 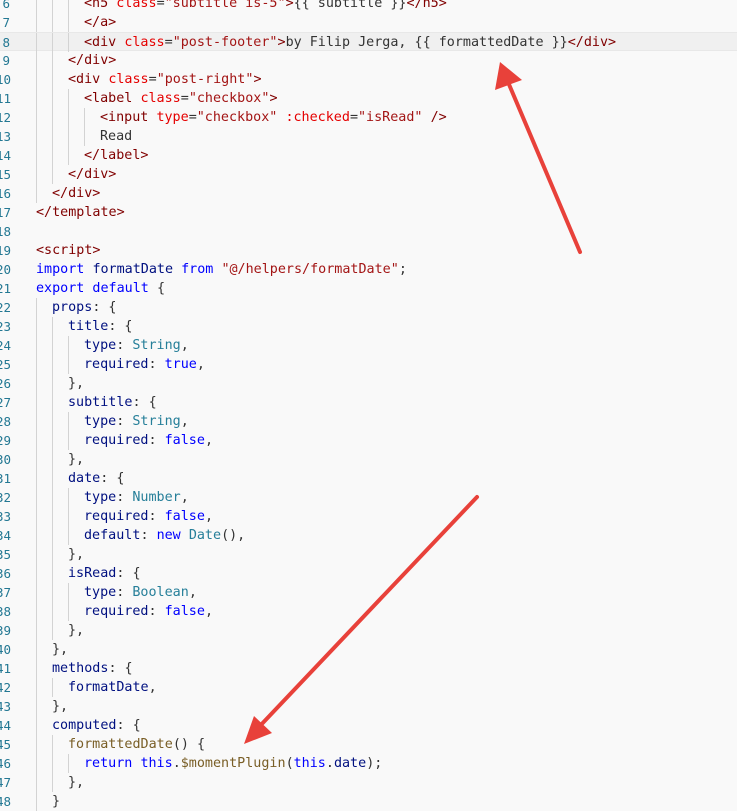 I want to click on code-line: 34 default: new Date(),, so click(x=368, y=535).